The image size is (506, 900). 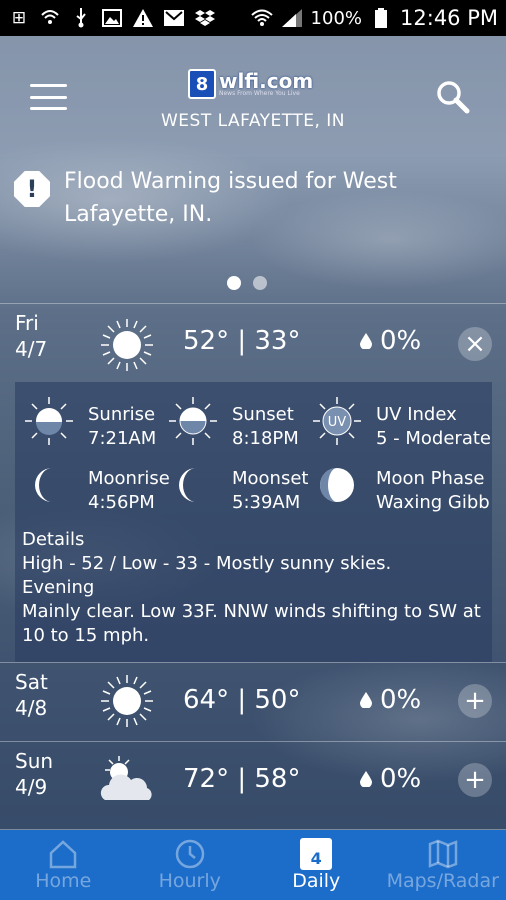 I want to click on uv-icon: UV, so click(x=337, y=421).